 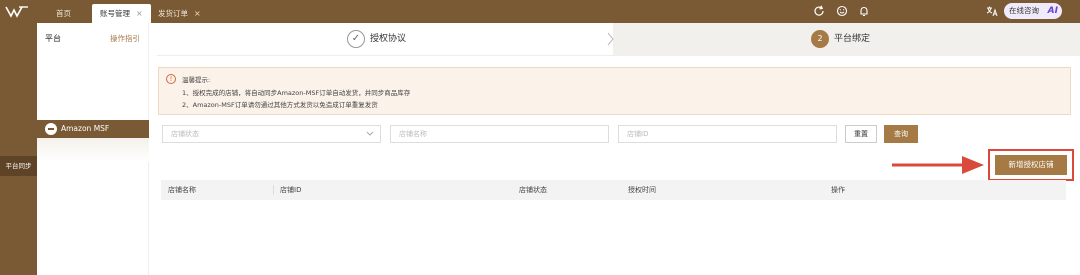 I want to click on bell-icon, so click(x=864, y=11).